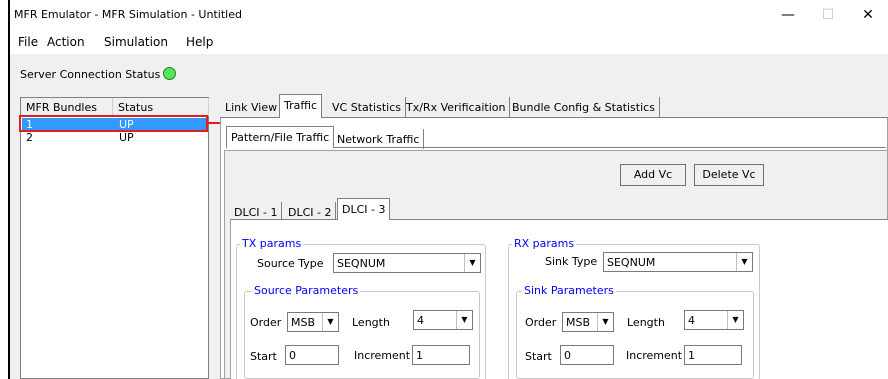 The width and height of the screenshot is (888, 379). Describe the element at coordinates (729, 175) in the screenshot. I see `delete-vc-button: Delete Vc` at that location.